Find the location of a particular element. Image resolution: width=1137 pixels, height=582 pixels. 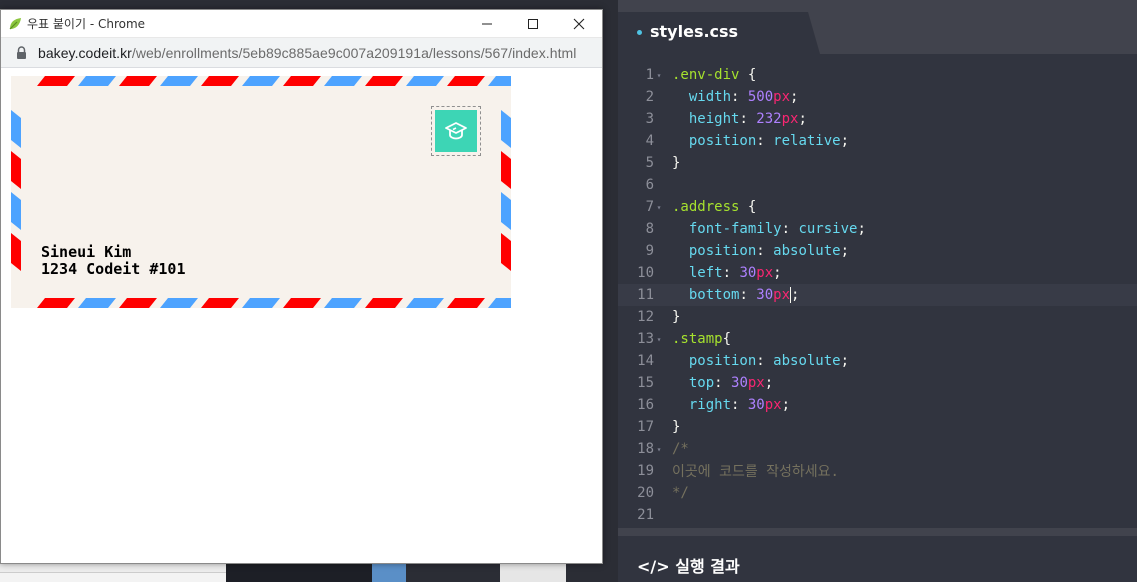

code-text: /* is located at coordinates (676, 449).